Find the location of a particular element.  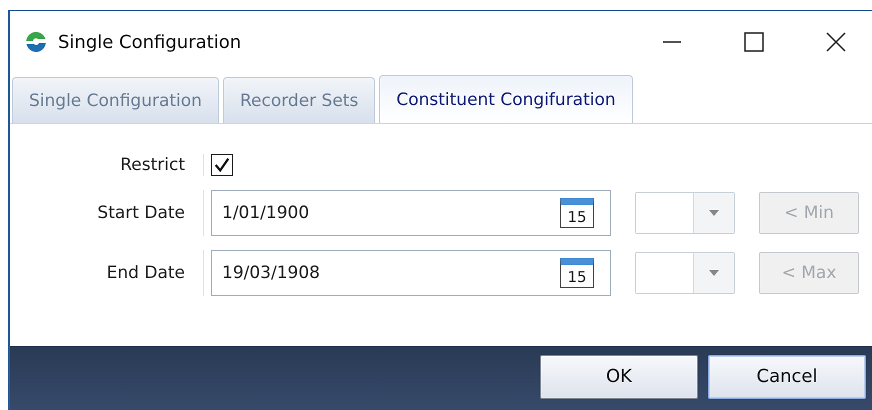

app-logo-icon is located at coordinates (36, 42).